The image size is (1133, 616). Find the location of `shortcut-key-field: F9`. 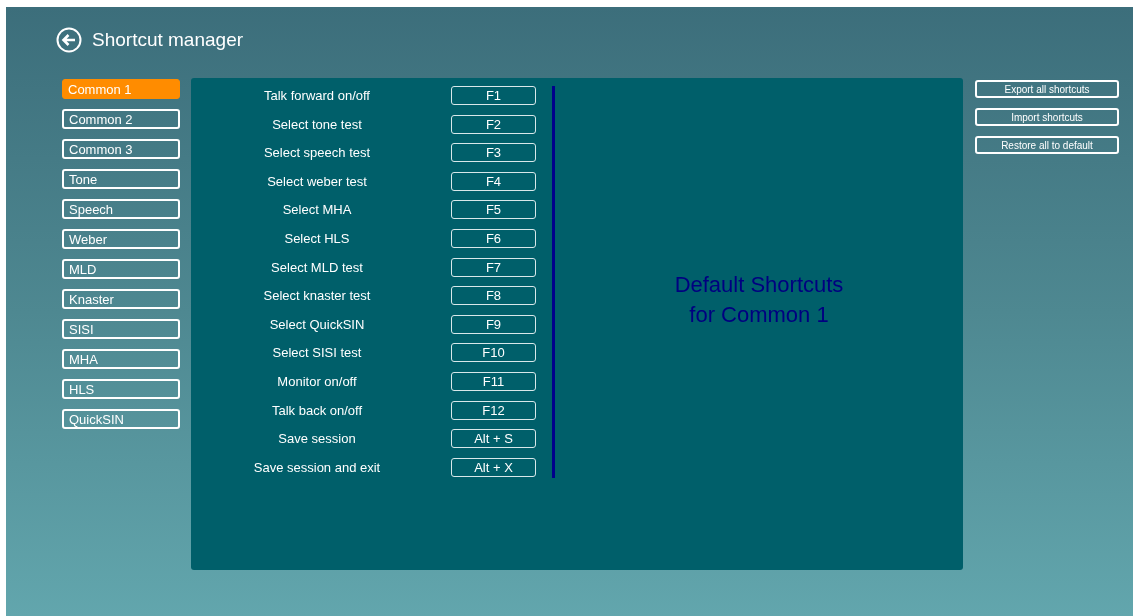

shortcut-key-field: F9 is located at coordinates (493, 324).